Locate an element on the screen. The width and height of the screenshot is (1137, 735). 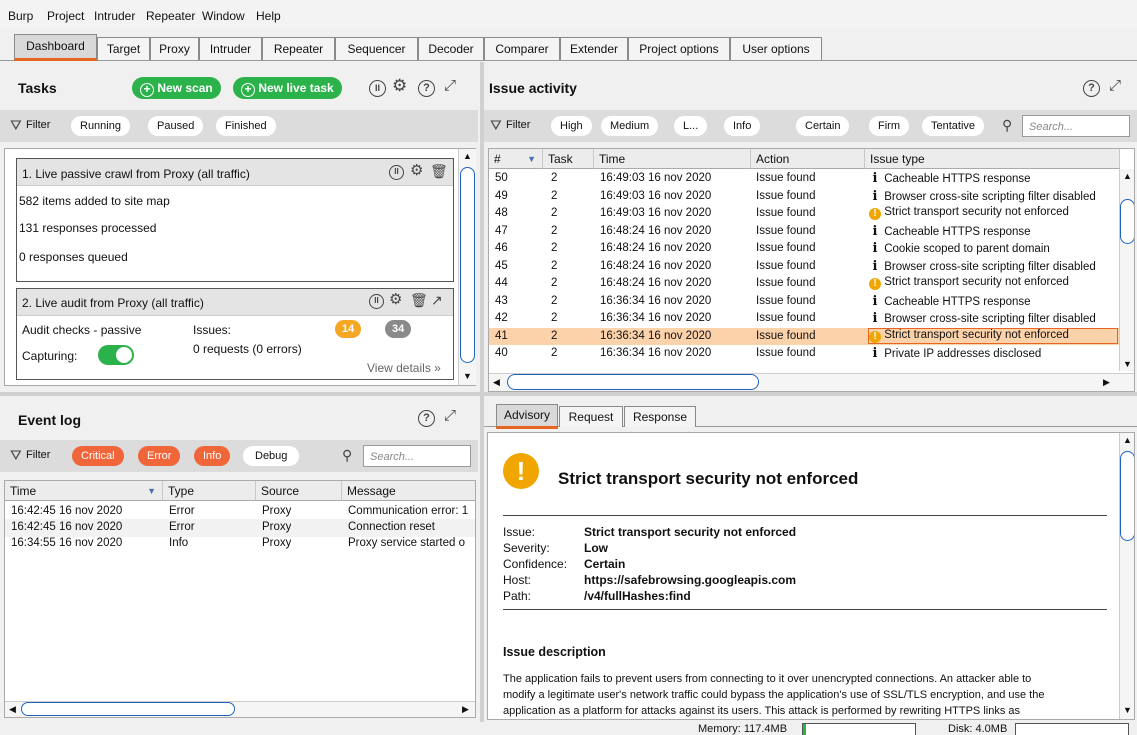
pause-all-icon: II is located at coordinates (377, 88).